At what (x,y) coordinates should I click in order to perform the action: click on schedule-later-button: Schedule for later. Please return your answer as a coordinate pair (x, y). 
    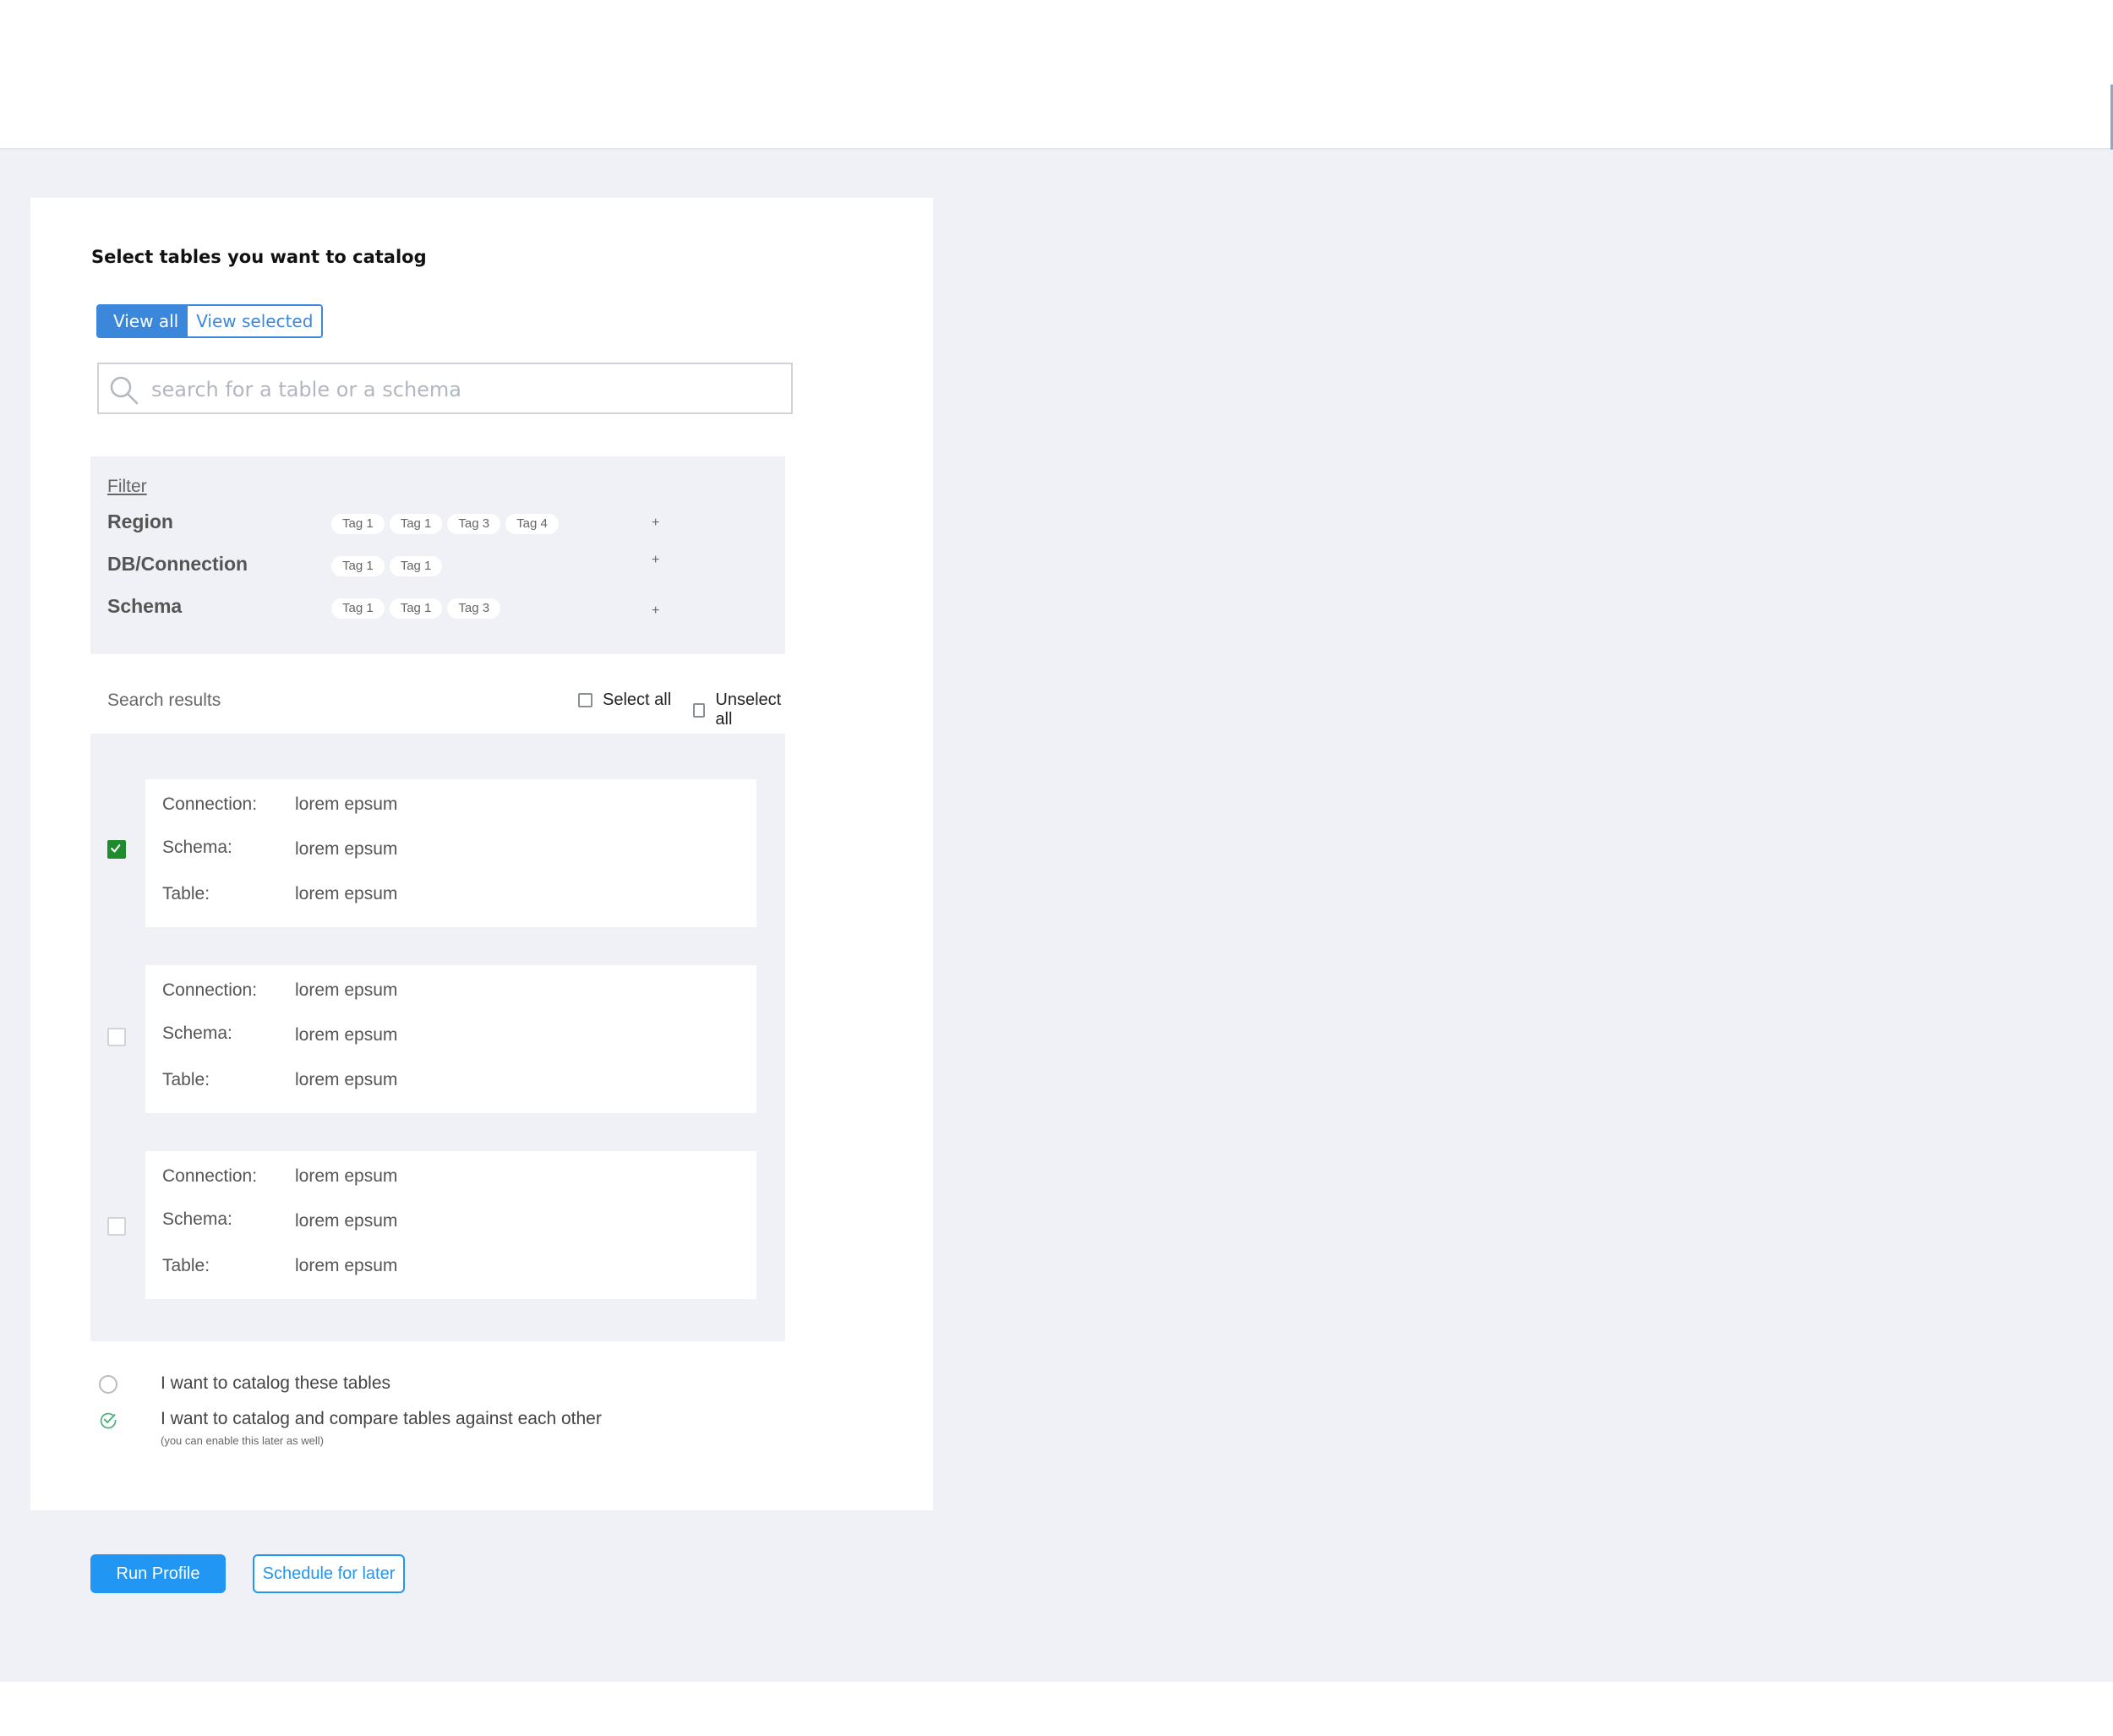
    Looking at the image, I should click on (329, 1573).